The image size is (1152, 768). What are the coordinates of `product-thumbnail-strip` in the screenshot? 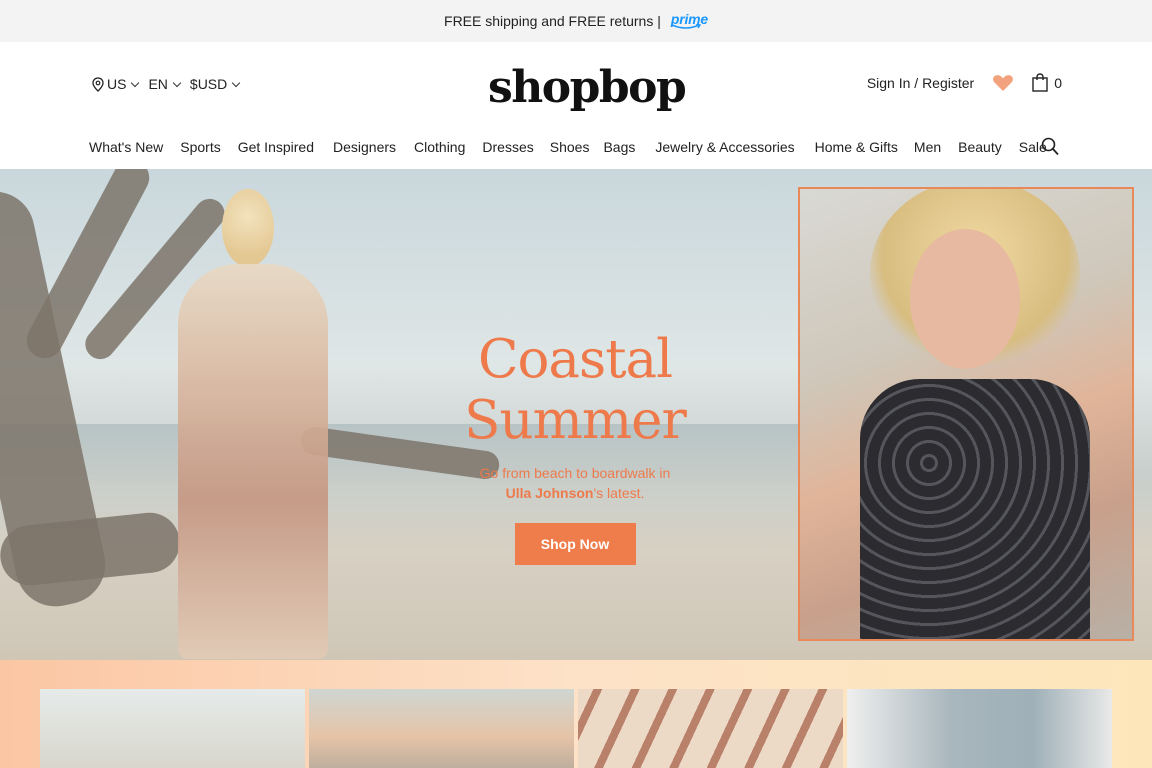 It's located at (576, 714).